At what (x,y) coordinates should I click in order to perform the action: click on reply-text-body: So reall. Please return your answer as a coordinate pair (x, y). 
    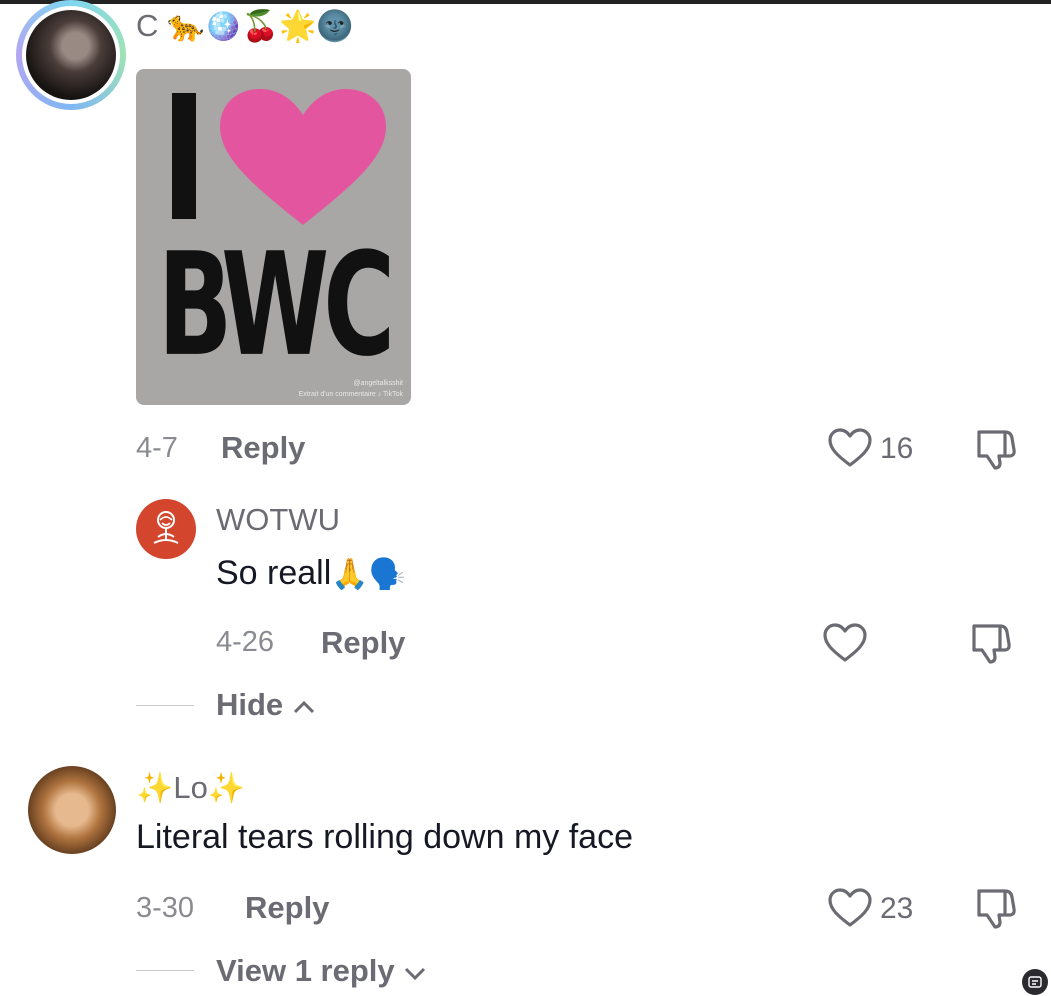
    Looking at the image, I should click on (274, 573).